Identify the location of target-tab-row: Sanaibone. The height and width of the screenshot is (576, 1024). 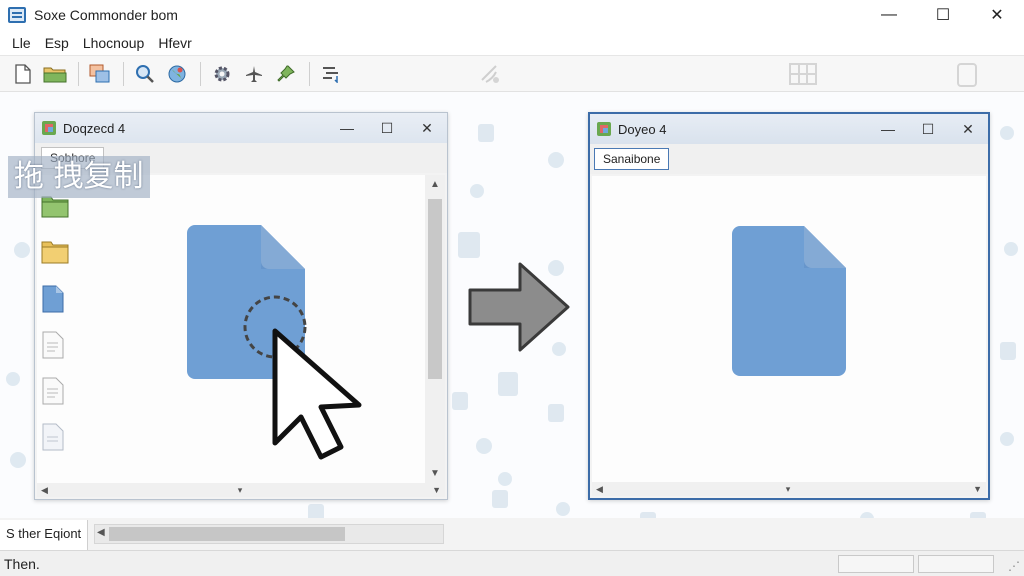
(789, 159).